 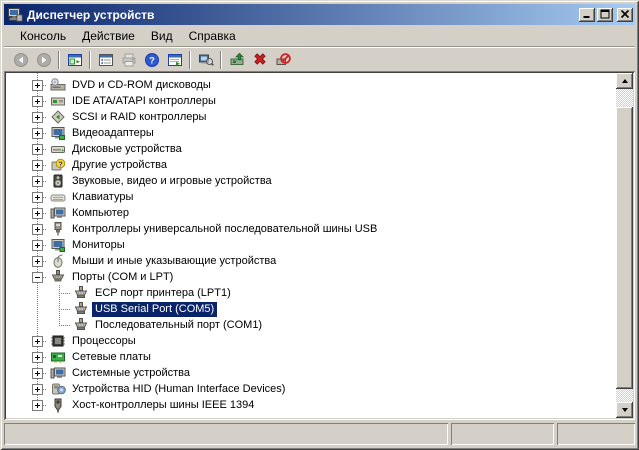 I want to click on scroll-down-button, so click(x=624, y=410).